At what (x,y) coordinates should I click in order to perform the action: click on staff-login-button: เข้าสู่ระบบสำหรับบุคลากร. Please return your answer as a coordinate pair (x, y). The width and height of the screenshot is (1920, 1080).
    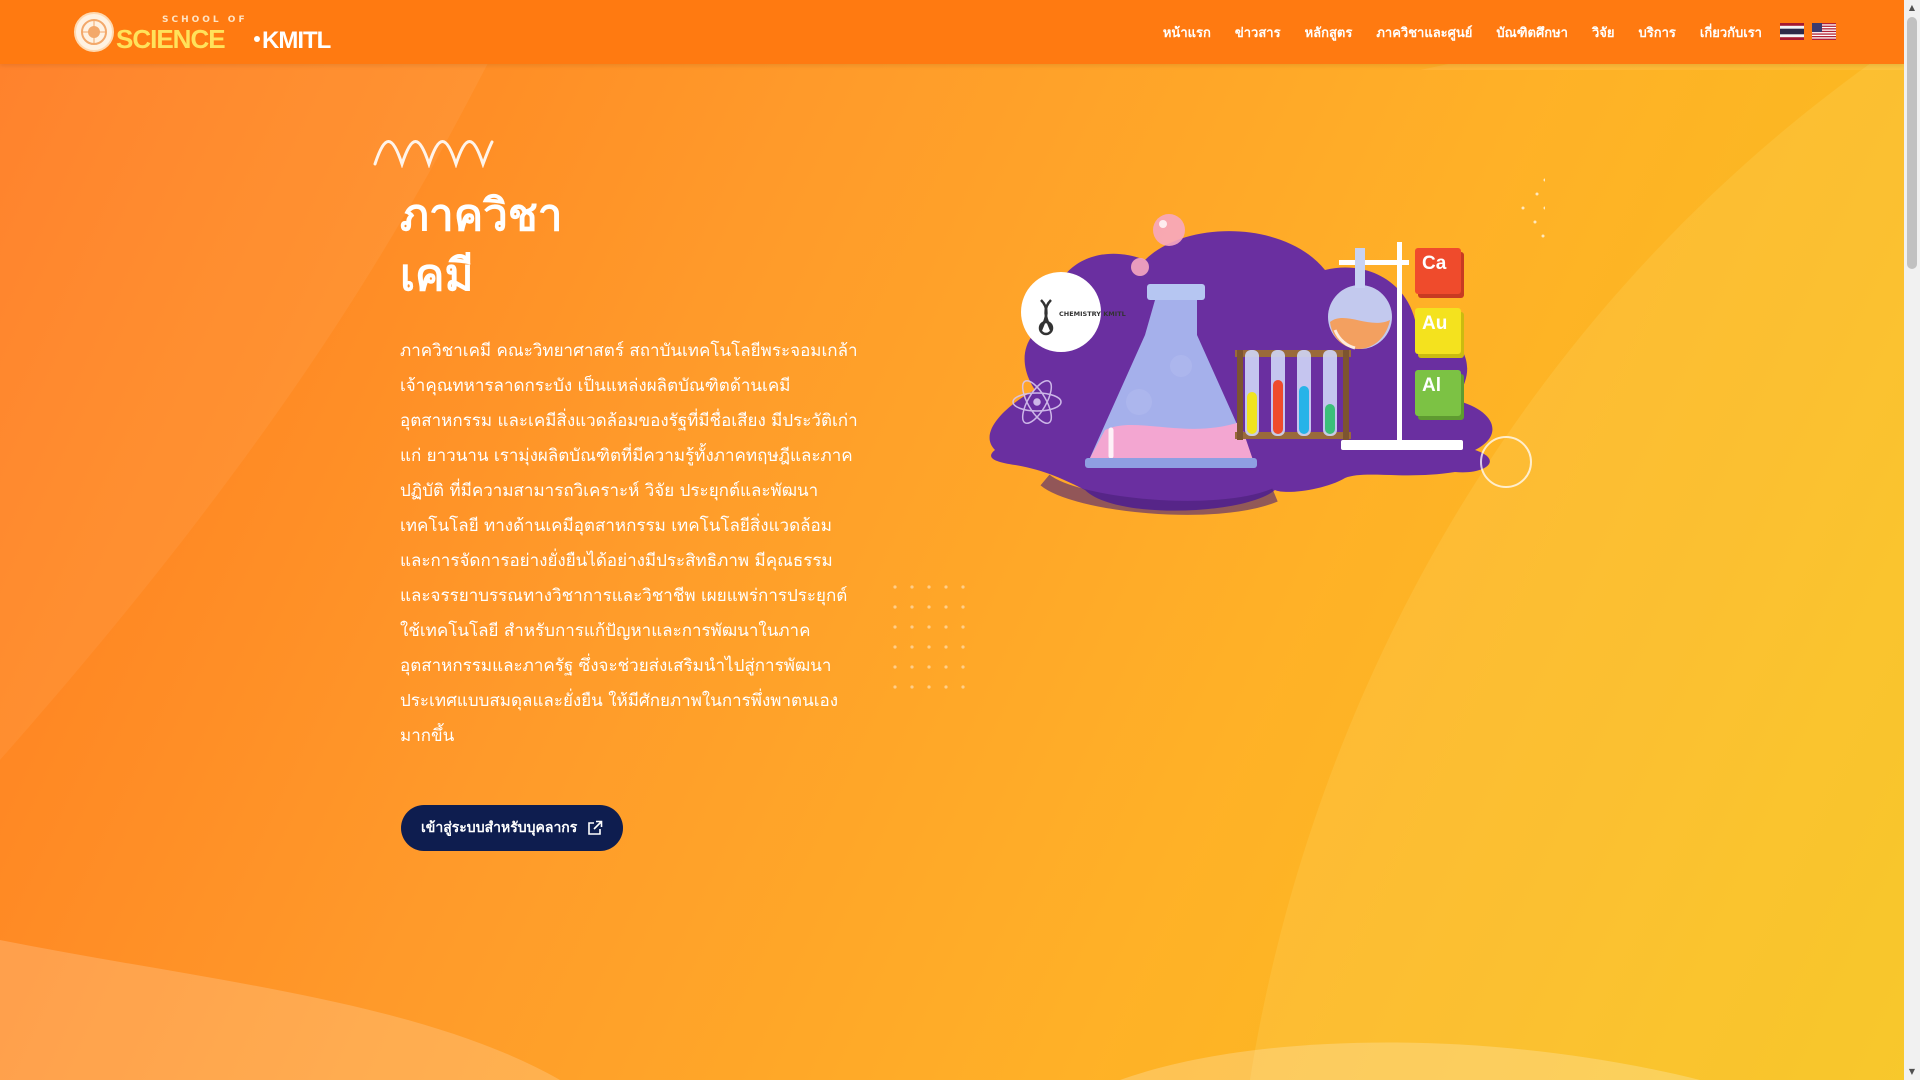
    Looking at the image, I should click on (512, 828).